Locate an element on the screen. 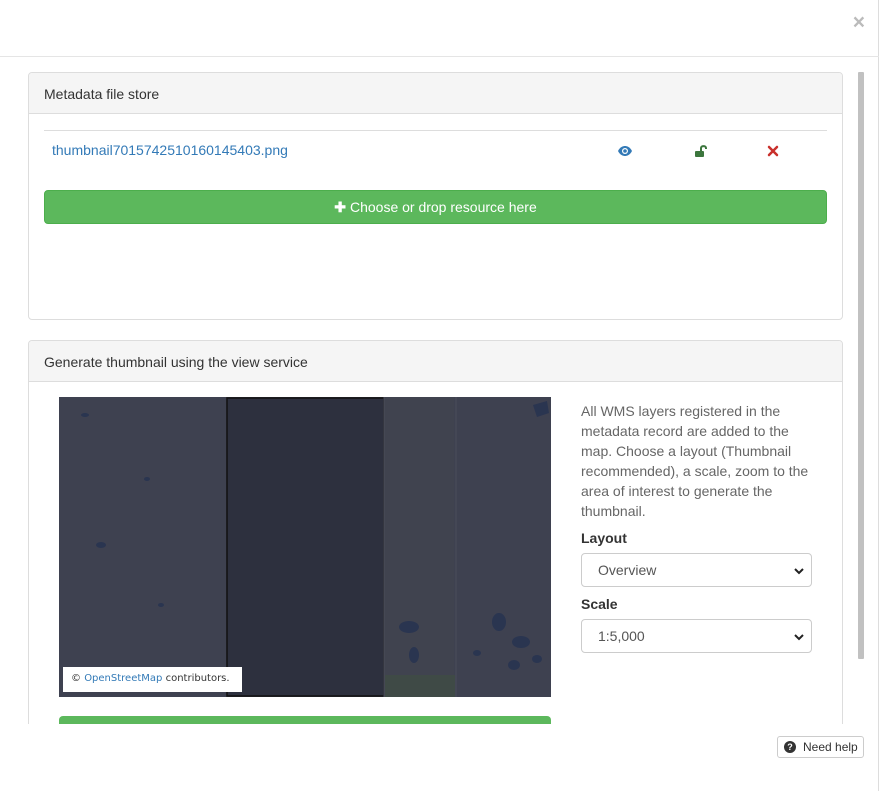 The image size is (879, 791). plus-icon: ✚ is located at coordinates (340, 207).